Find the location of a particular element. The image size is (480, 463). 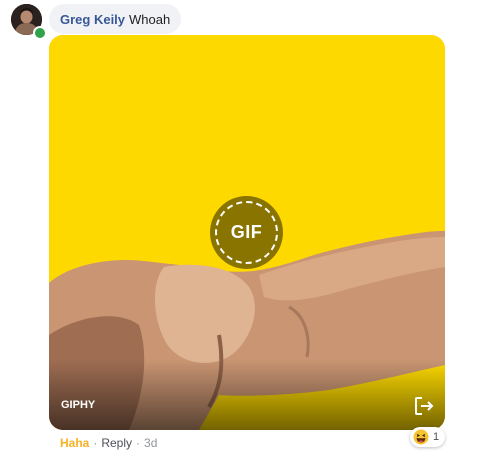

haha-reaction-link: Haha is located at coordinates (74, 443).